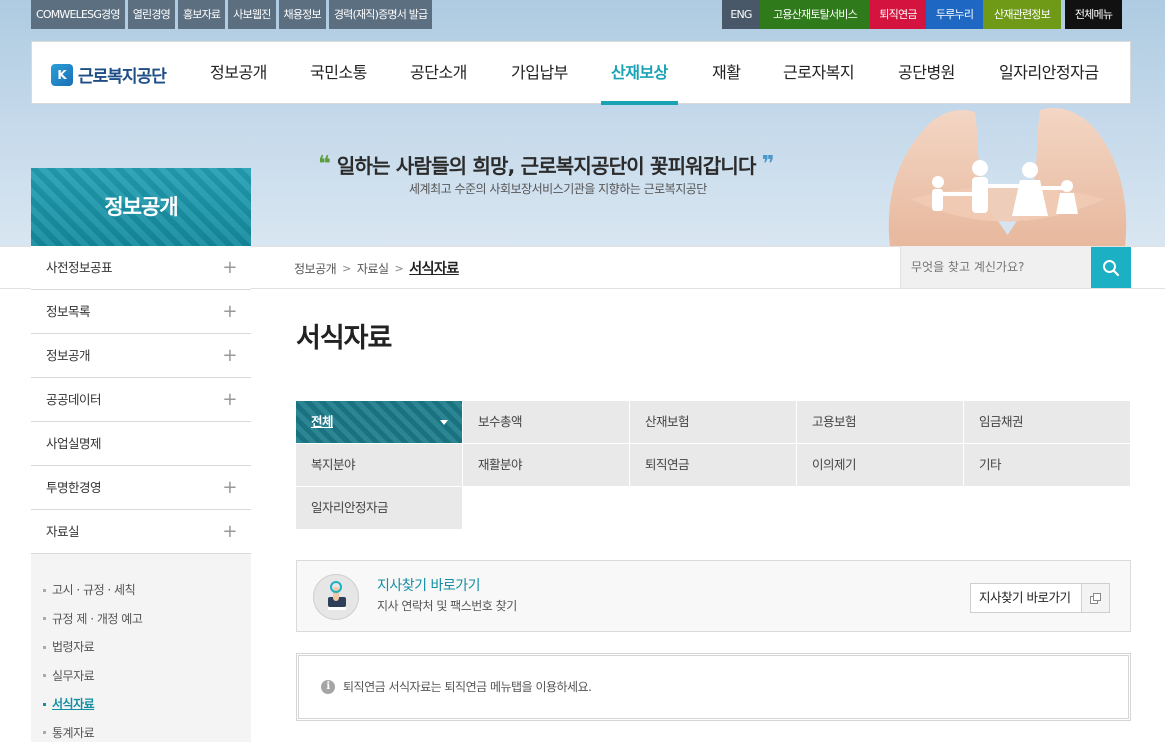 This screenshot has height=742, width=1165. I want to click on sidebar-item-label: 사업실명제, so click(74, 443).